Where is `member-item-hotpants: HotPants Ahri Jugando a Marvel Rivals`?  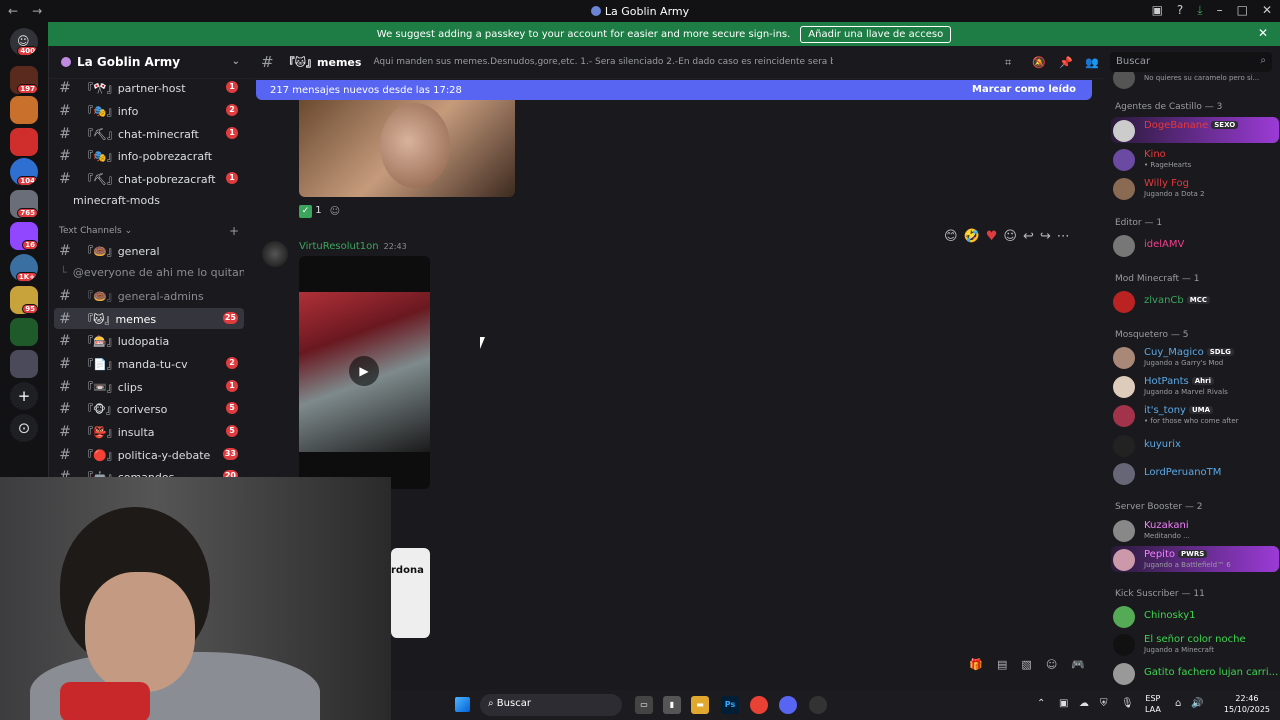 member-item-hotpants: HotPants Ahri Jugando a Marvel Rivals is located at coordinates (1195, 386).